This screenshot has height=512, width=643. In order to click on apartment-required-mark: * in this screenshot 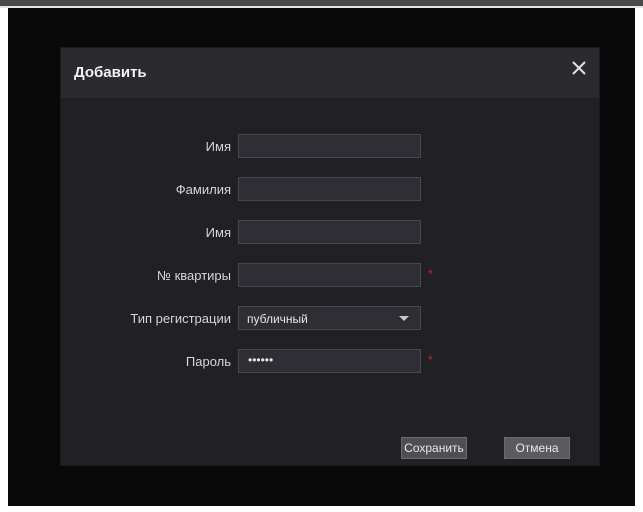, I will do `click(430, 274)`.